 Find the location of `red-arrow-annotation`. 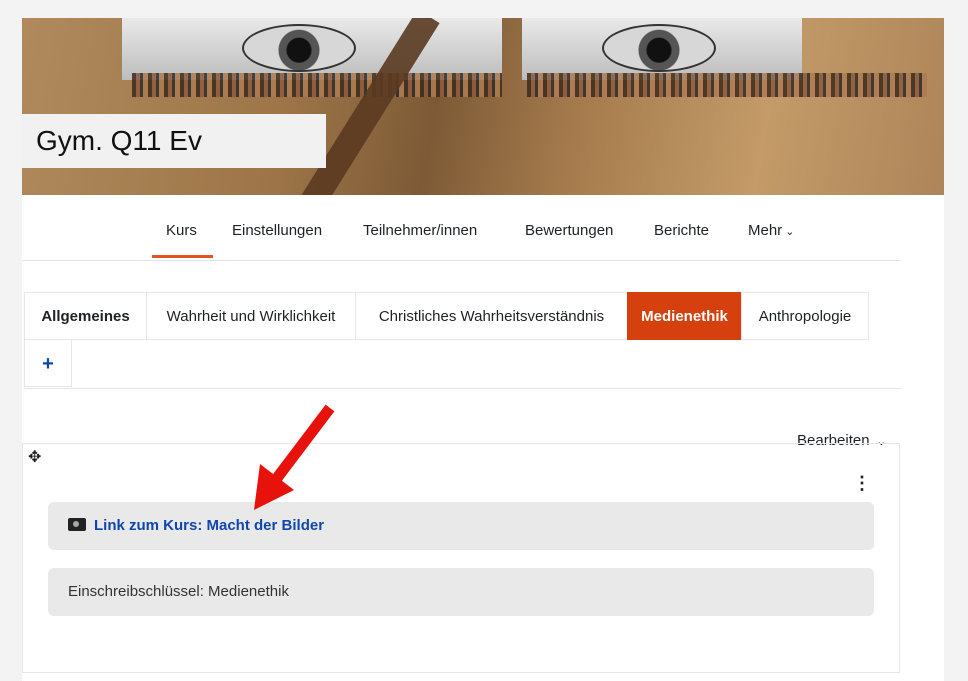

red-arrow-annotation is located at coordinates (294, 457).